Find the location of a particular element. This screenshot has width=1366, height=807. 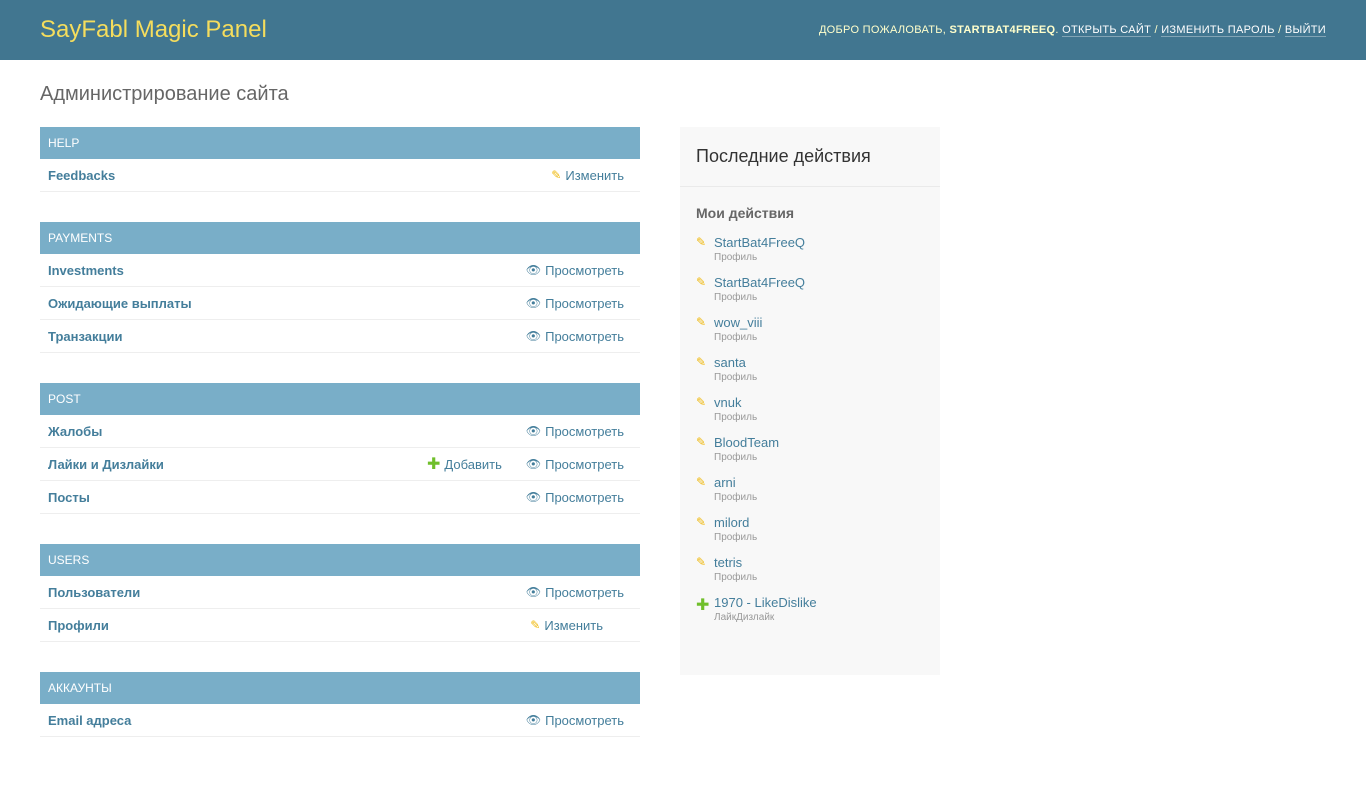

model-row: Пользователи 👁 Просмотреть is located at coordinates (340, 592).